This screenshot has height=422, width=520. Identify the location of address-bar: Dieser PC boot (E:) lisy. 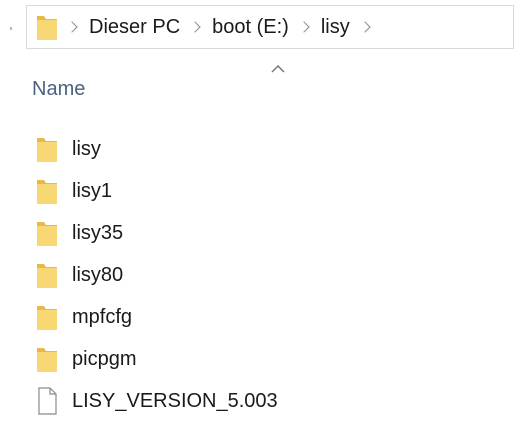
(270, 27).